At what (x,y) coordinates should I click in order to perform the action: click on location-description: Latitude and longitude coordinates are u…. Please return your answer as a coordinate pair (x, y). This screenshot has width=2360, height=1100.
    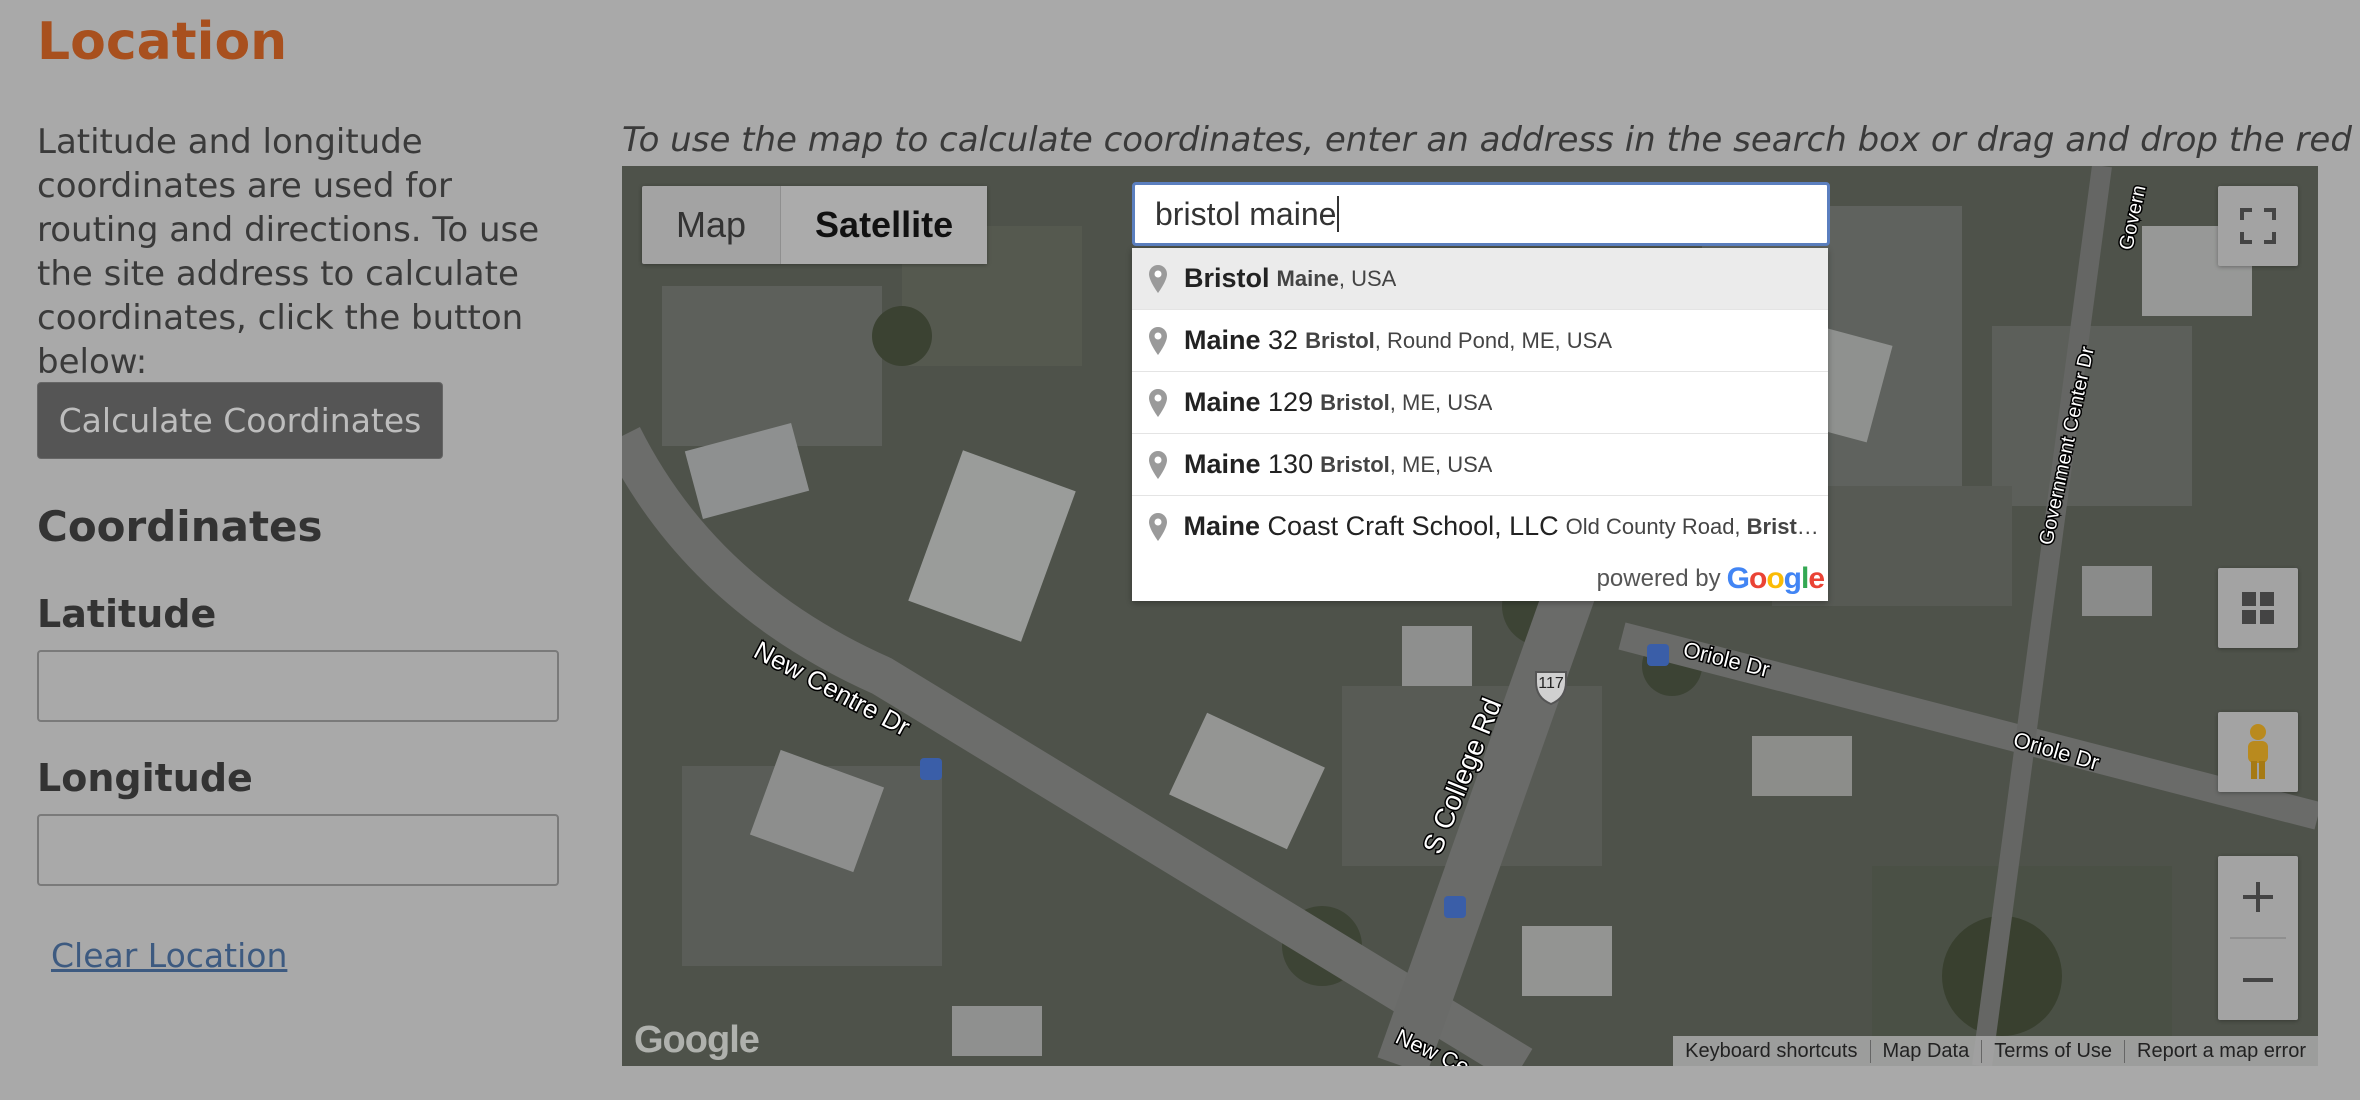
    Looking at the image, I should click on (288, 252).